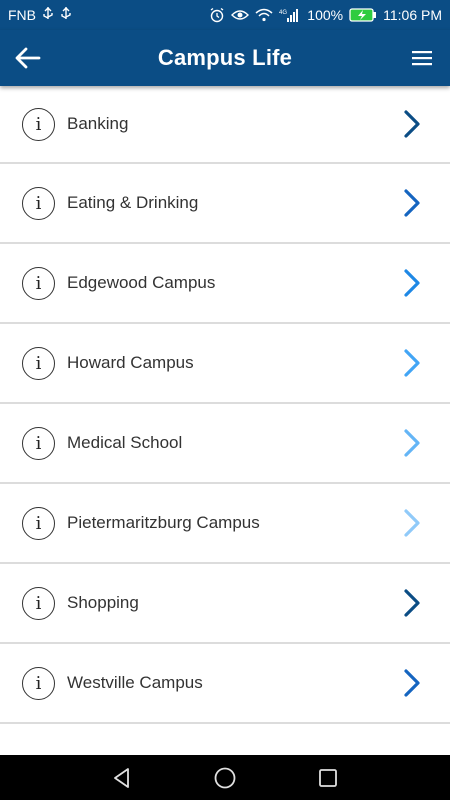 The height and width of the screenshot is (800, 450). I want to click on battery-percent: 100%, so click(325, 15).